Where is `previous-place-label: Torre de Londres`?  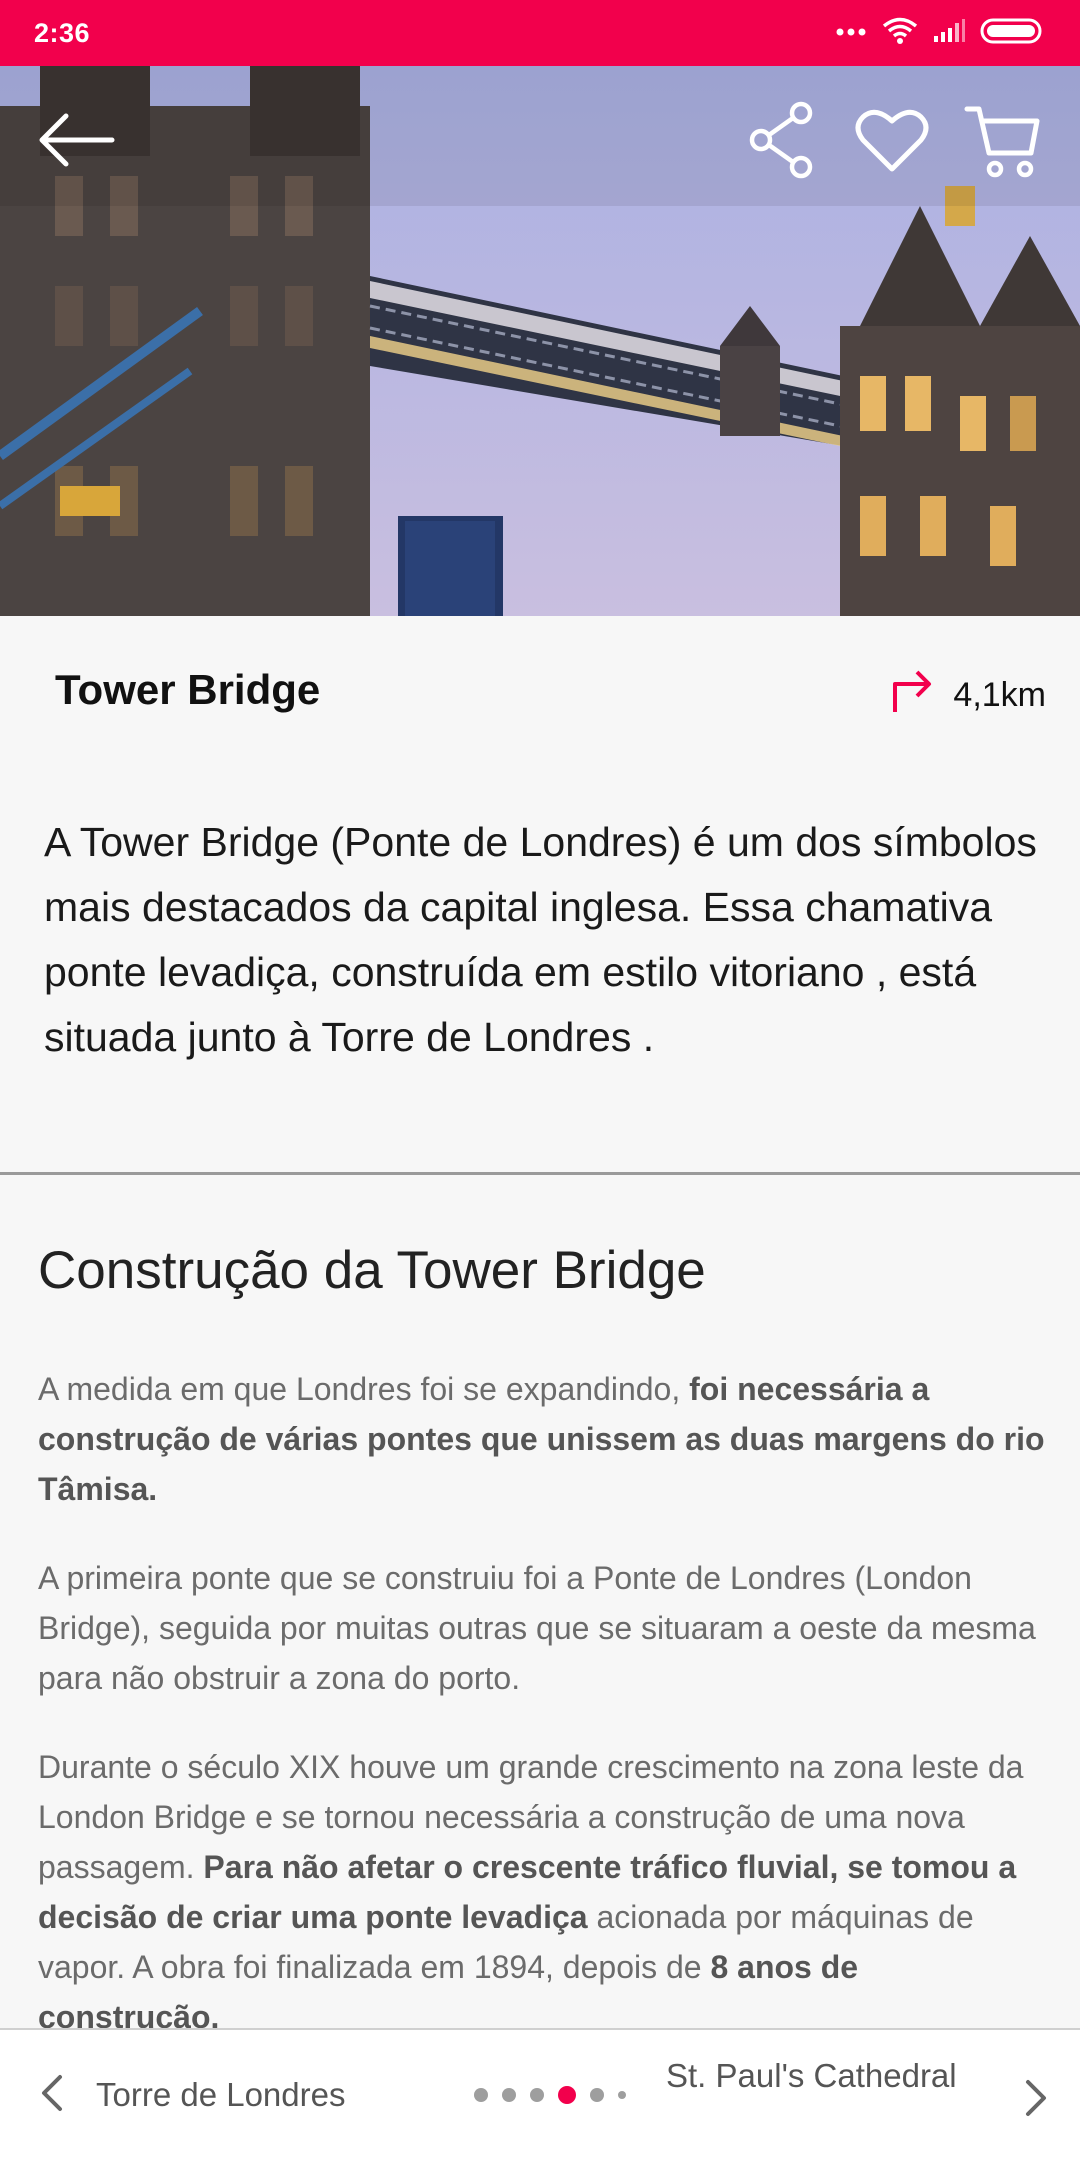
previous-place-label: Torre de Londres is located at coordinates (221, 2094).